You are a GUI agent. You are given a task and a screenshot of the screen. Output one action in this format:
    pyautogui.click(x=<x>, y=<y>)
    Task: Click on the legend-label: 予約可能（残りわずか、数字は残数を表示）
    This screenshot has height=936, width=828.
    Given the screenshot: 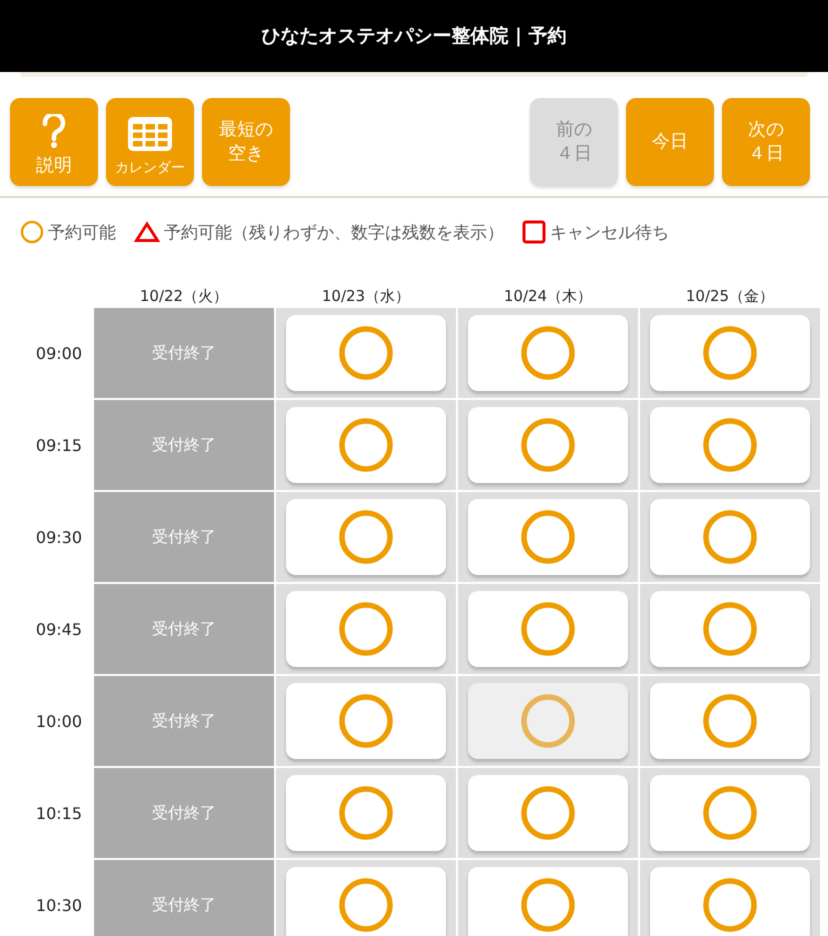 What is the action you would take?
    pyautogui.click(x=334, y=233)
    